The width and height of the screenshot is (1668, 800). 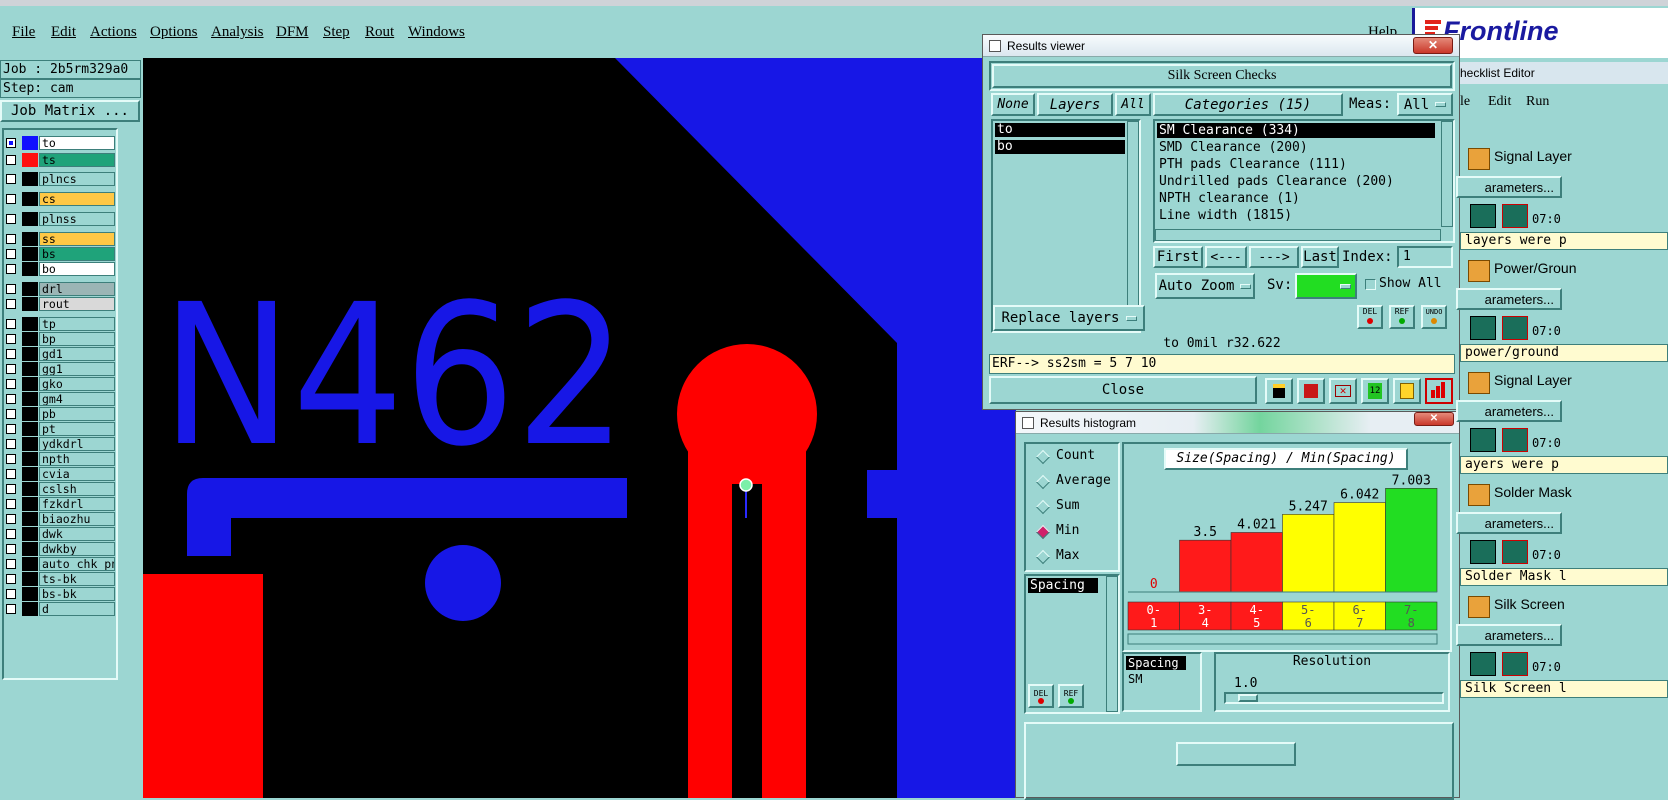 I want to click on next-button: --->, so click(x=1274, y=257).